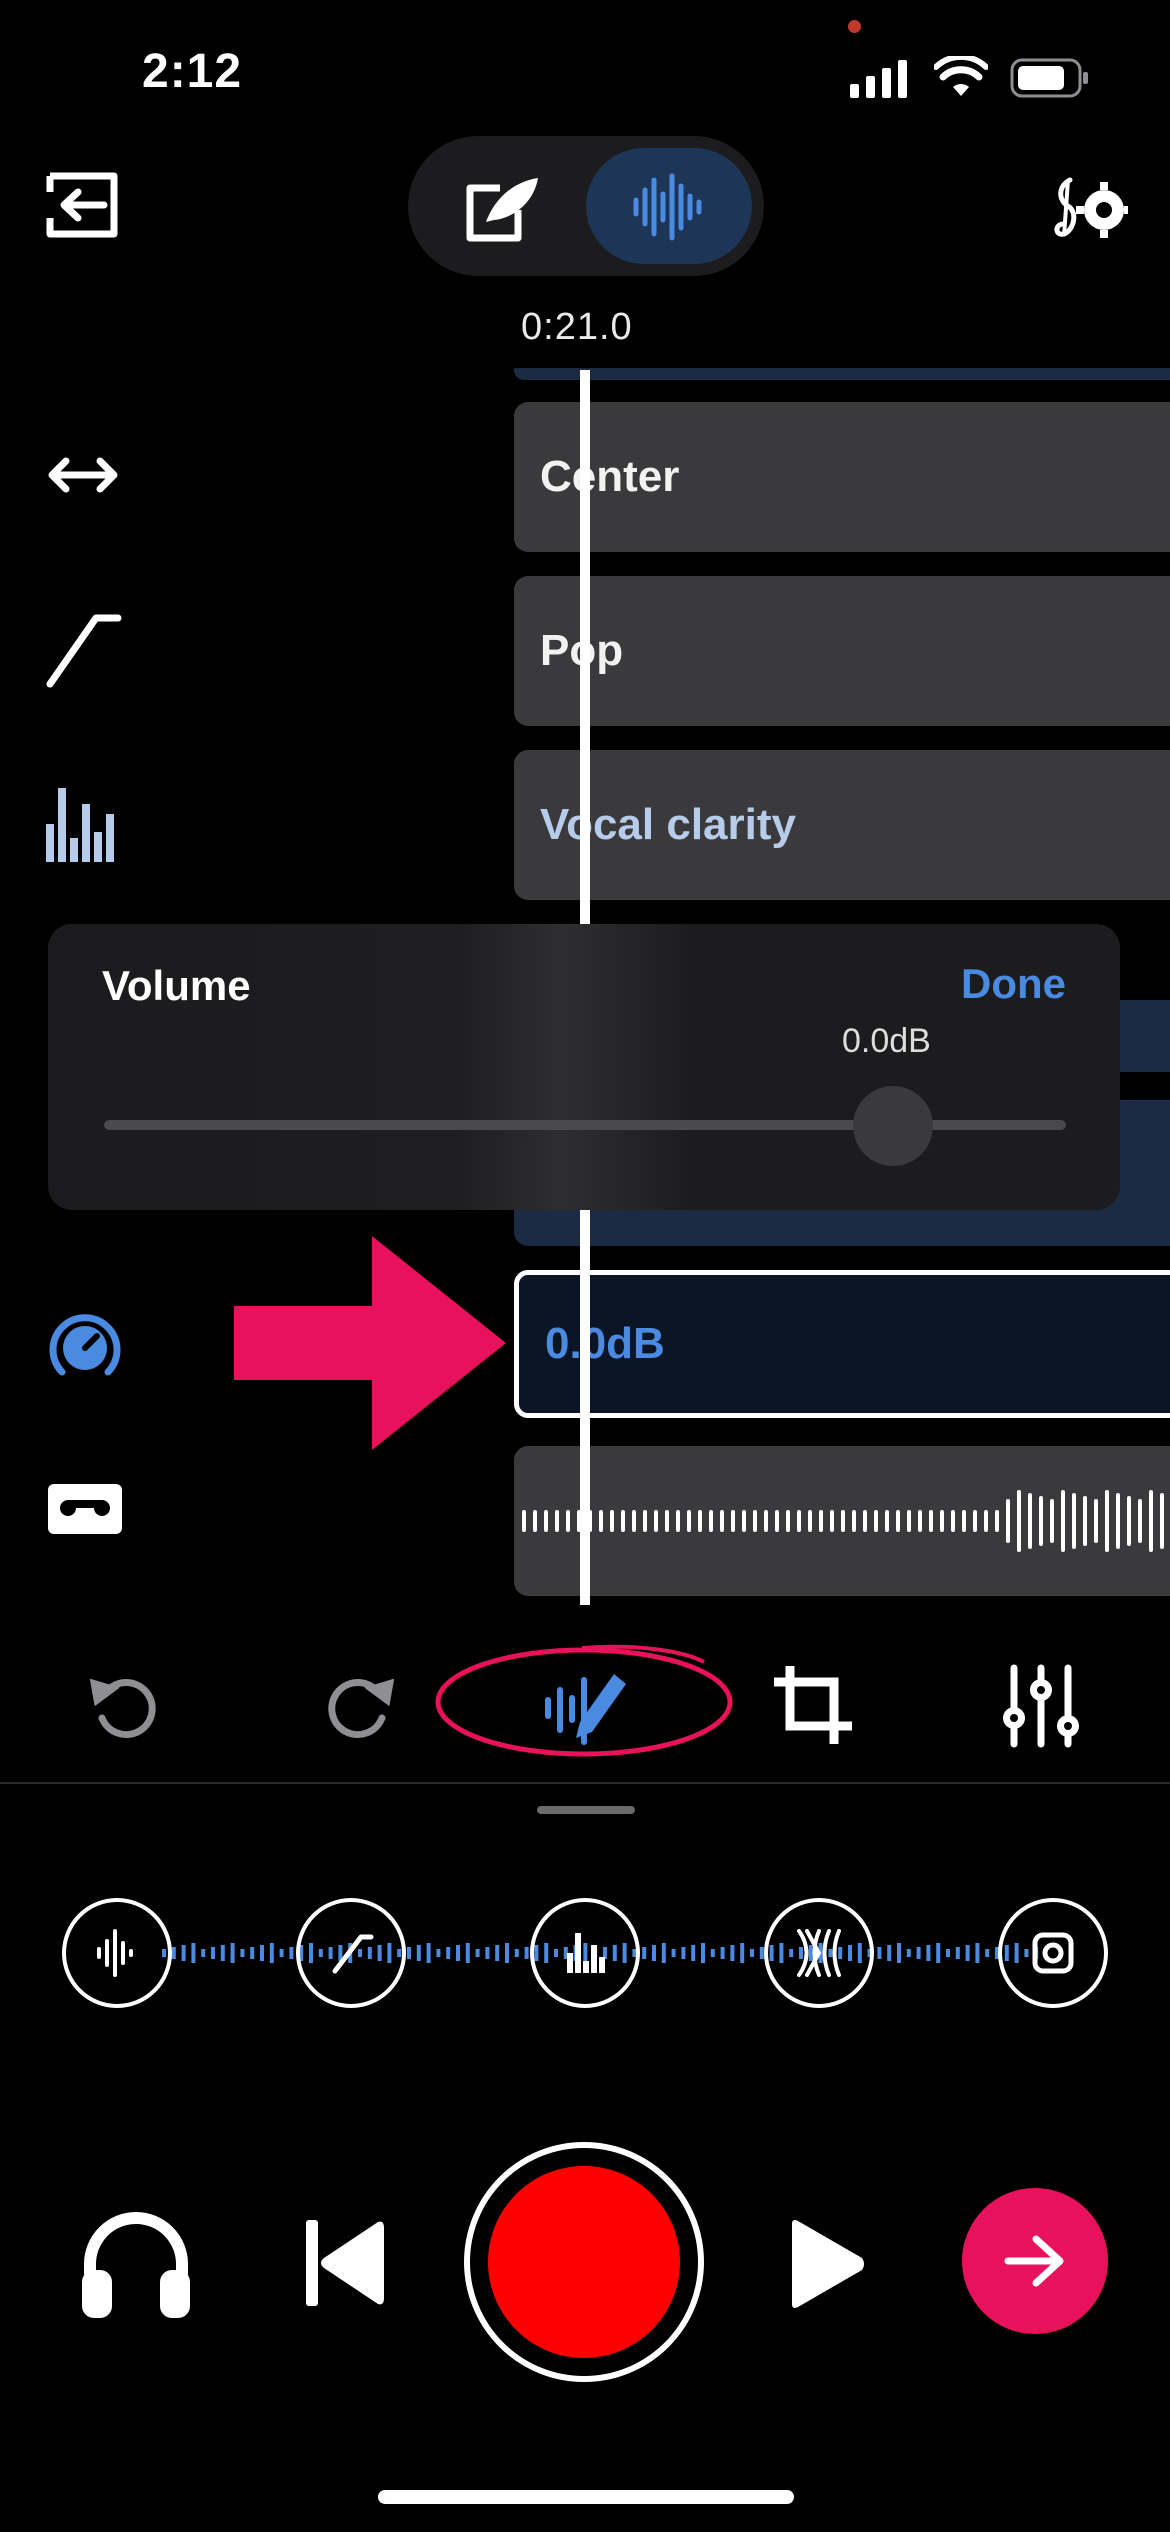  What do you see at coordinates (127, 1705) in the screenshot?
I see `undo-icon` at bounding box center [127, 1705].